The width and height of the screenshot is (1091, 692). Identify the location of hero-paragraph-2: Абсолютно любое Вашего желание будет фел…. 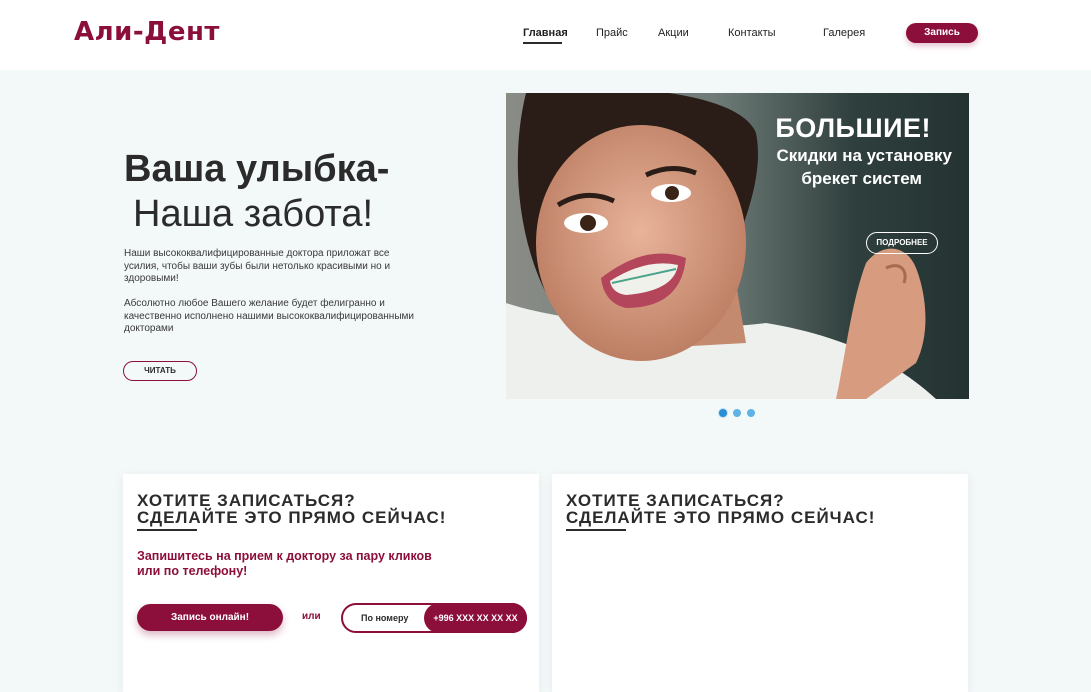
(269, 316).